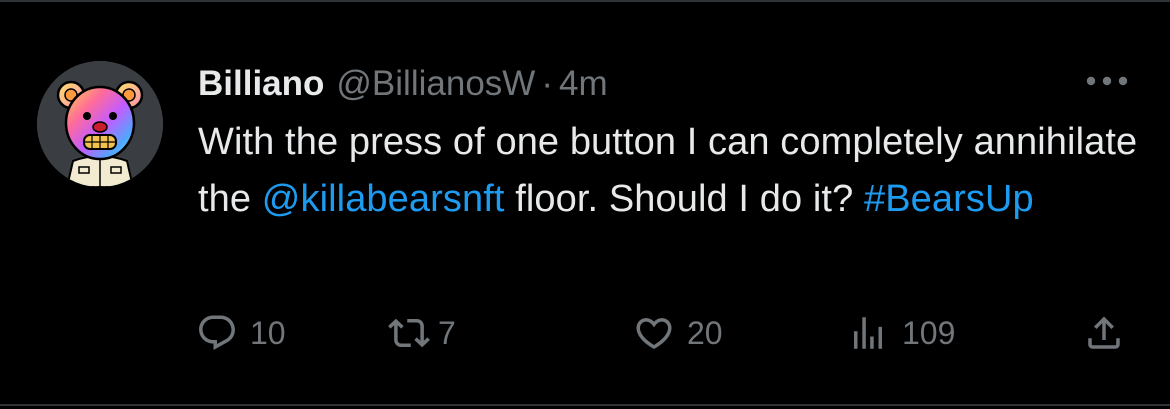 Image resolution: width=1170 pixels, height=409 pixels. I want to click on bottom-divider, so click(585, 405).